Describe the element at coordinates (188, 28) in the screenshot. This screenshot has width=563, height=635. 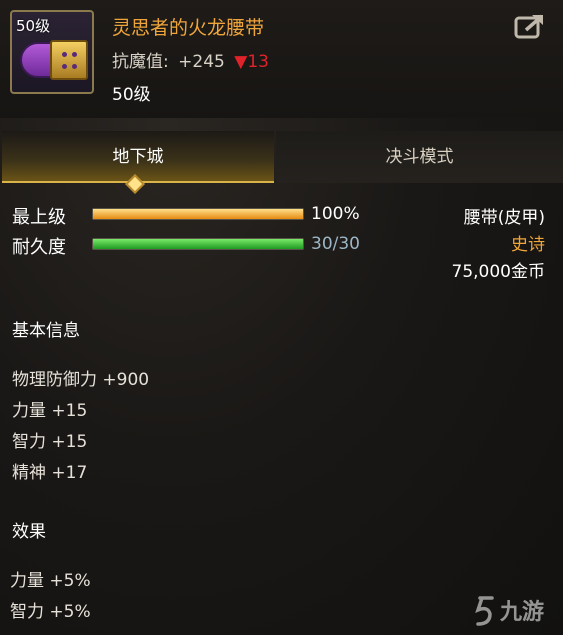
I see `item-name: 灵思者的火龙腰带` at that location.